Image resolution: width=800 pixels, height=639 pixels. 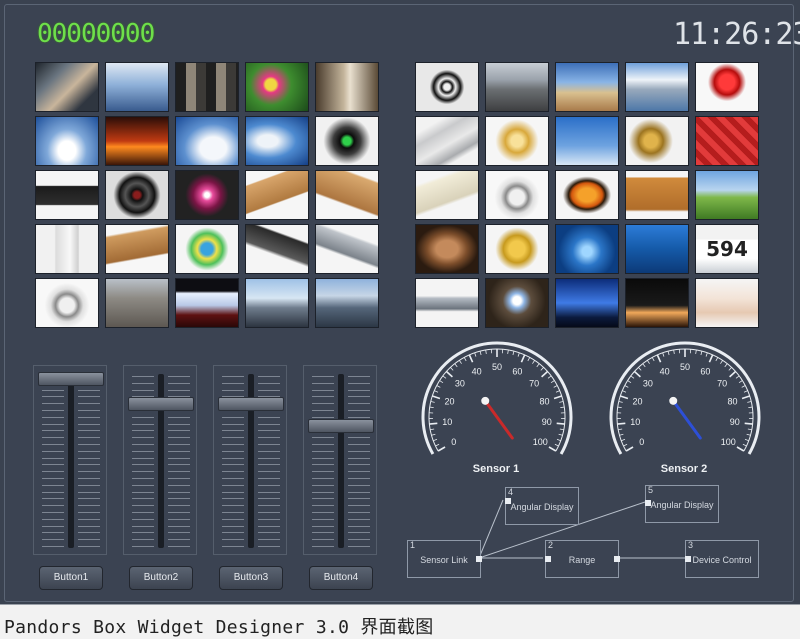 What do you see at coordinates (347, 87) in the screenshot?
I see `left-thumb-street` at bounding box center [347, 87].